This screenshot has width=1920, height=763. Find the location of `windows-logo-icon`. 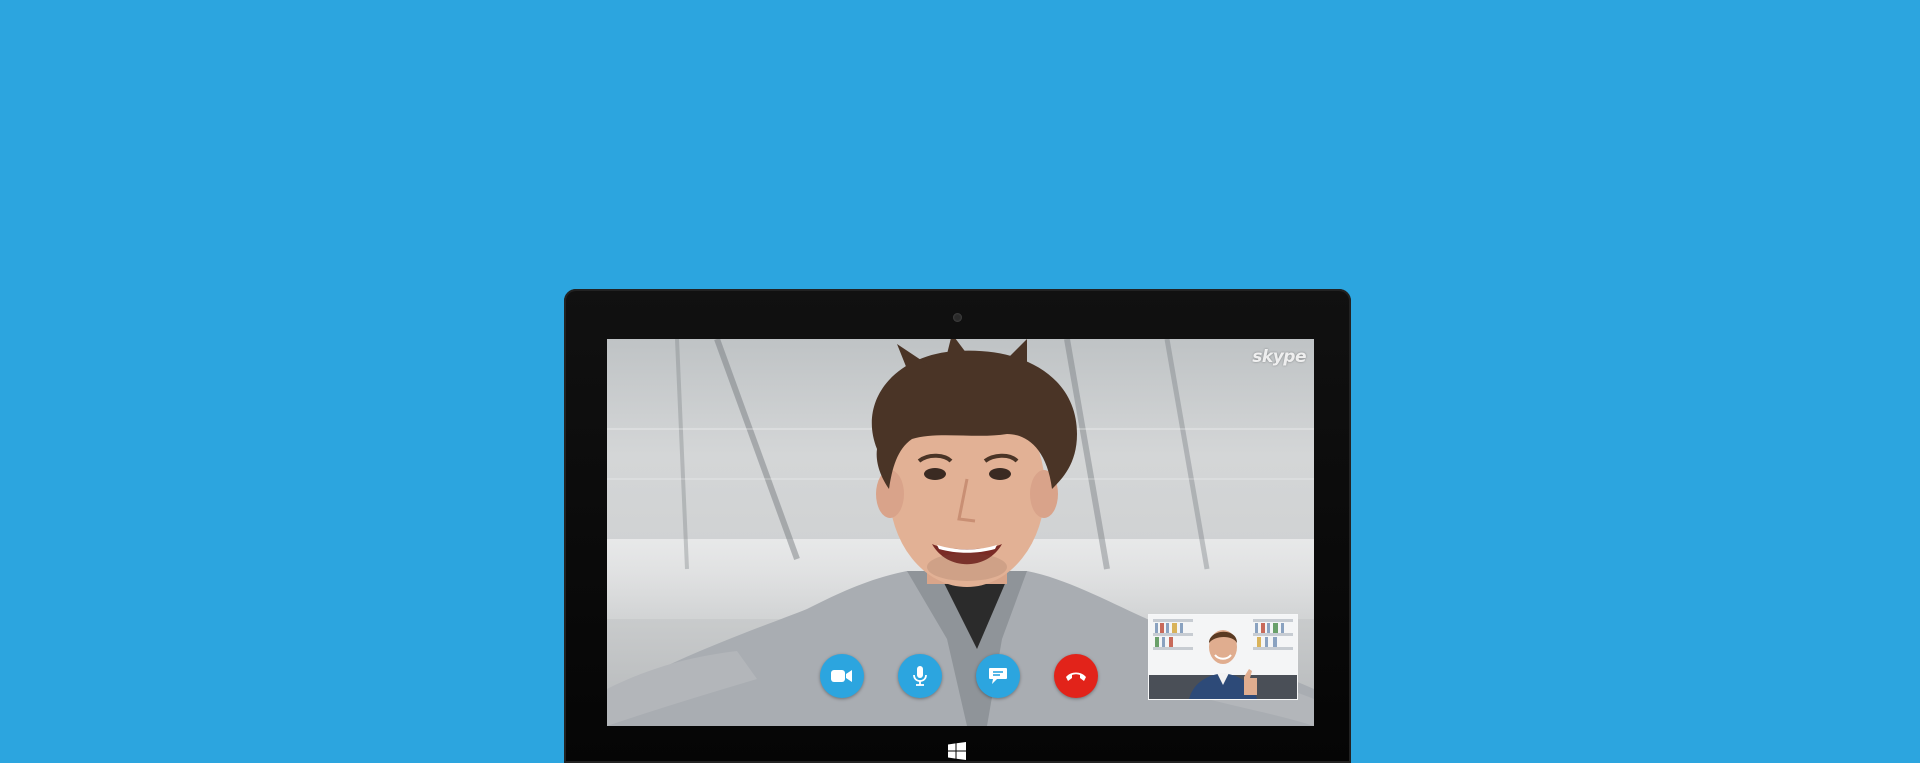

windows-logo-icon is located at coordinates (957, 751).